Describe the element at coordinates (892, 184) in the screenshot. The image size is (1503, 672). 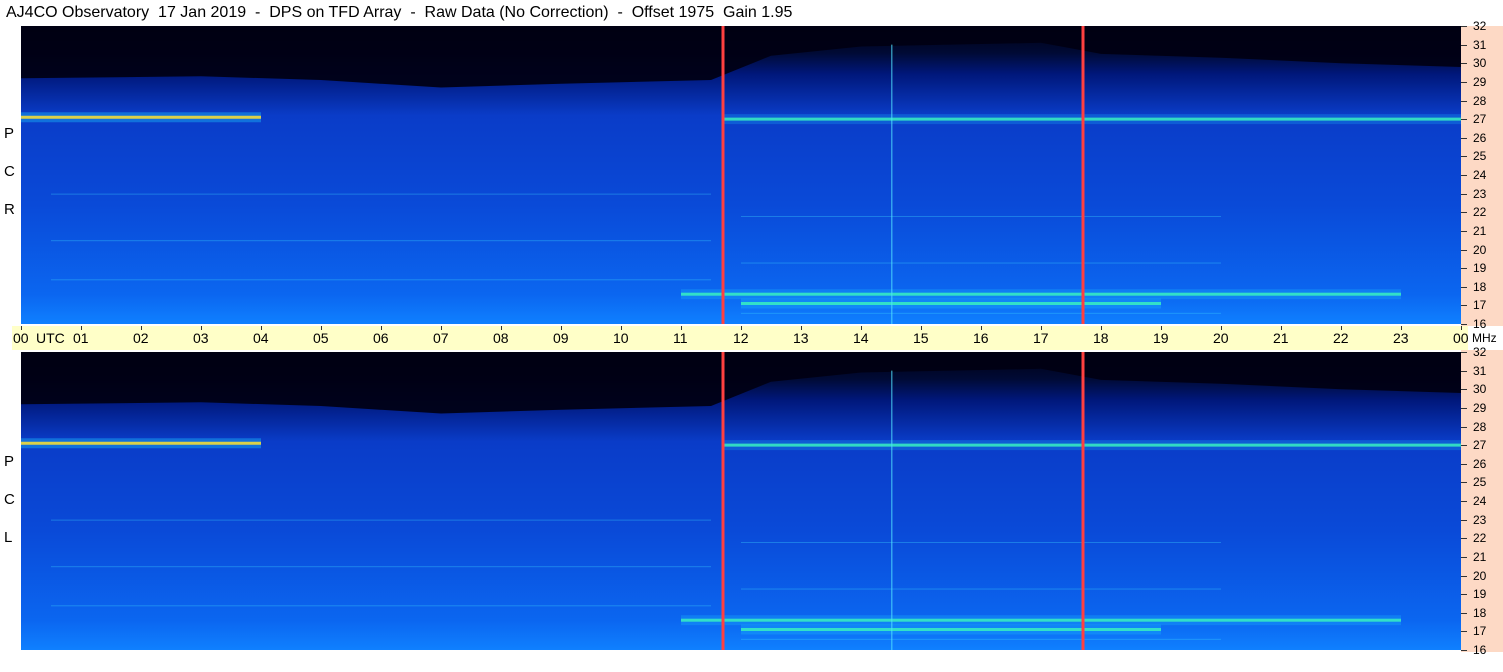
I see `rcp-vertical-artifact` at that location.